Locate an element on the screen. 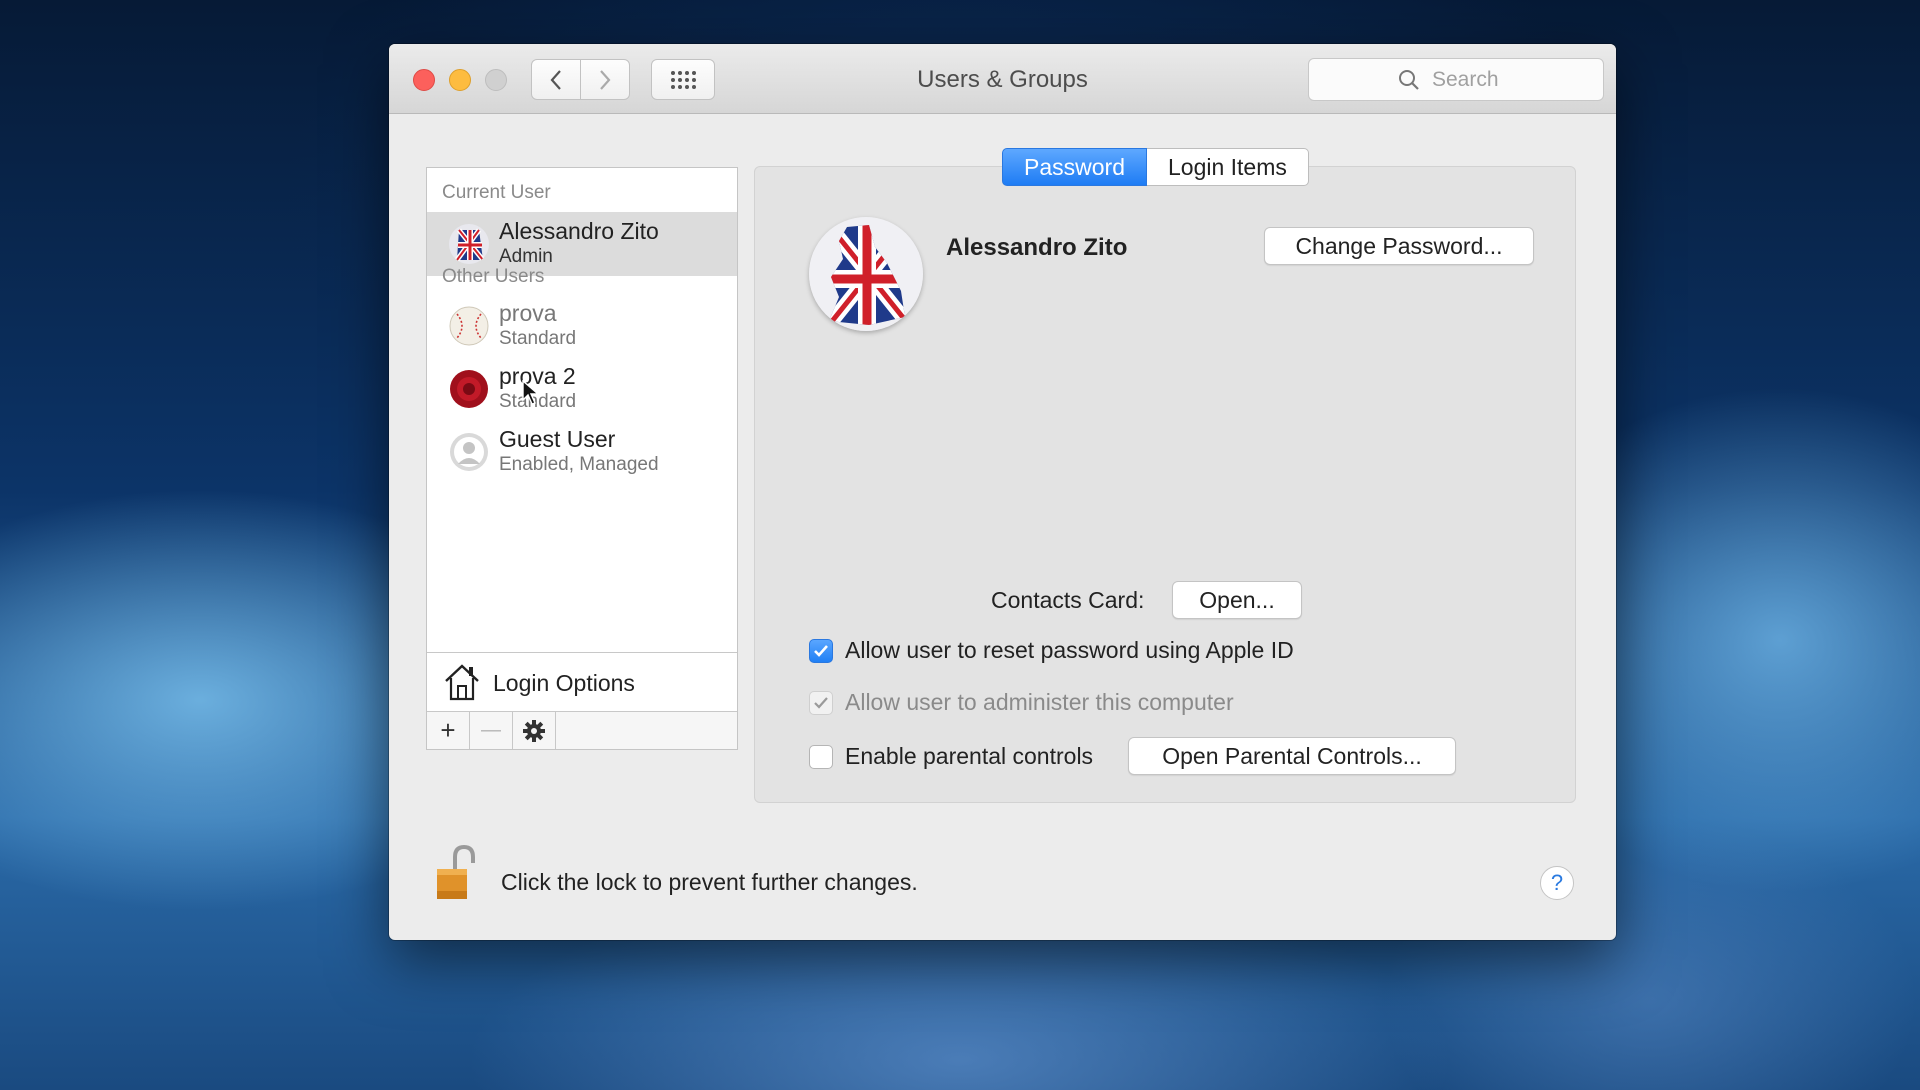  tab-bar: Password Login Items is located at coordinates (1155, 167).